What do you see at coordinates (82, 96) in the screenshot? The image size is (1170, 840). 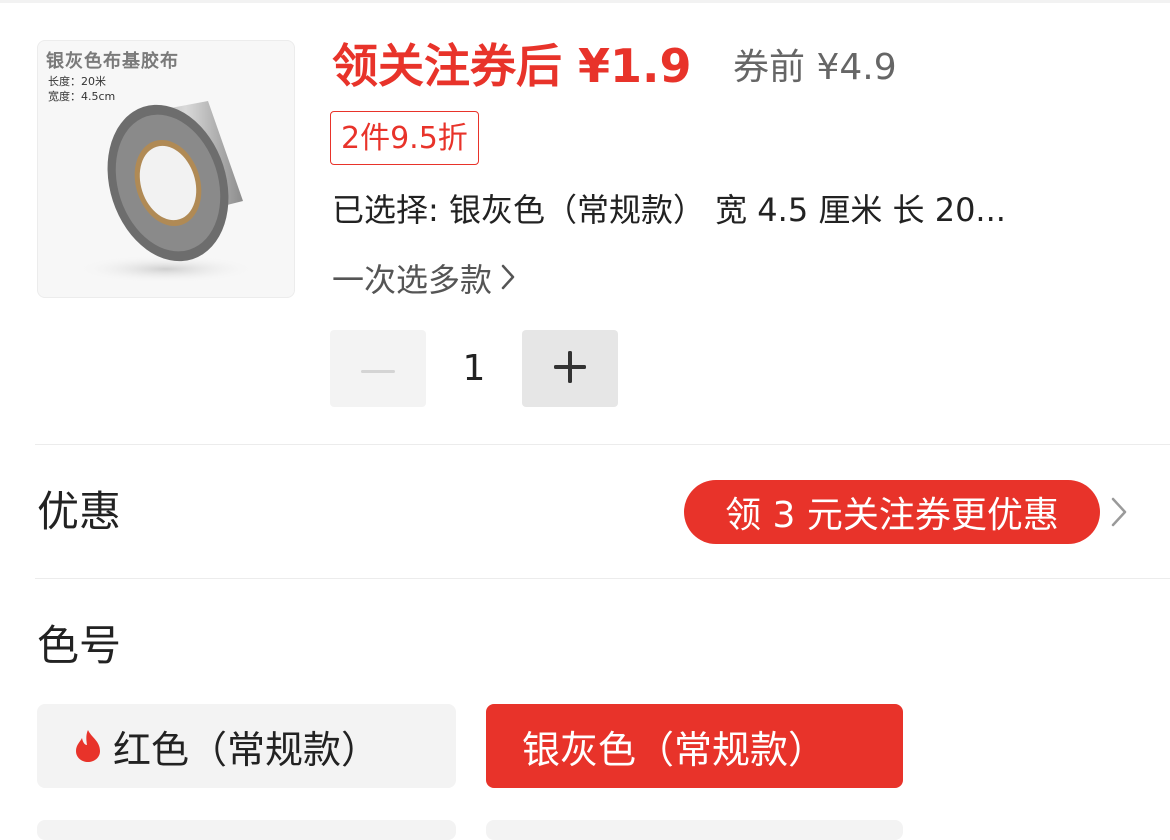 I see `thumbnail-spec-width: 宽度：4.5cm` at bounding box center [82, 96].